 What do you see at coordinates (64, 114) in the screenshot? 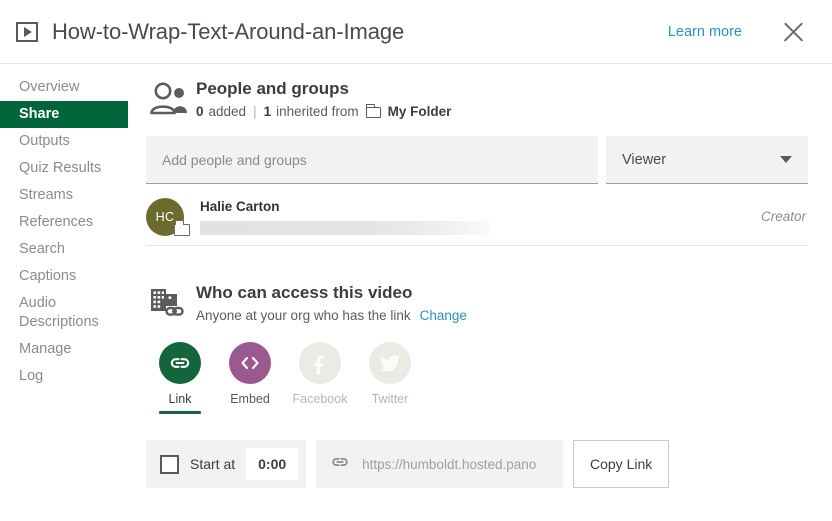
I see `sidebar-item-share: Share` at bounding box center [64, 114].